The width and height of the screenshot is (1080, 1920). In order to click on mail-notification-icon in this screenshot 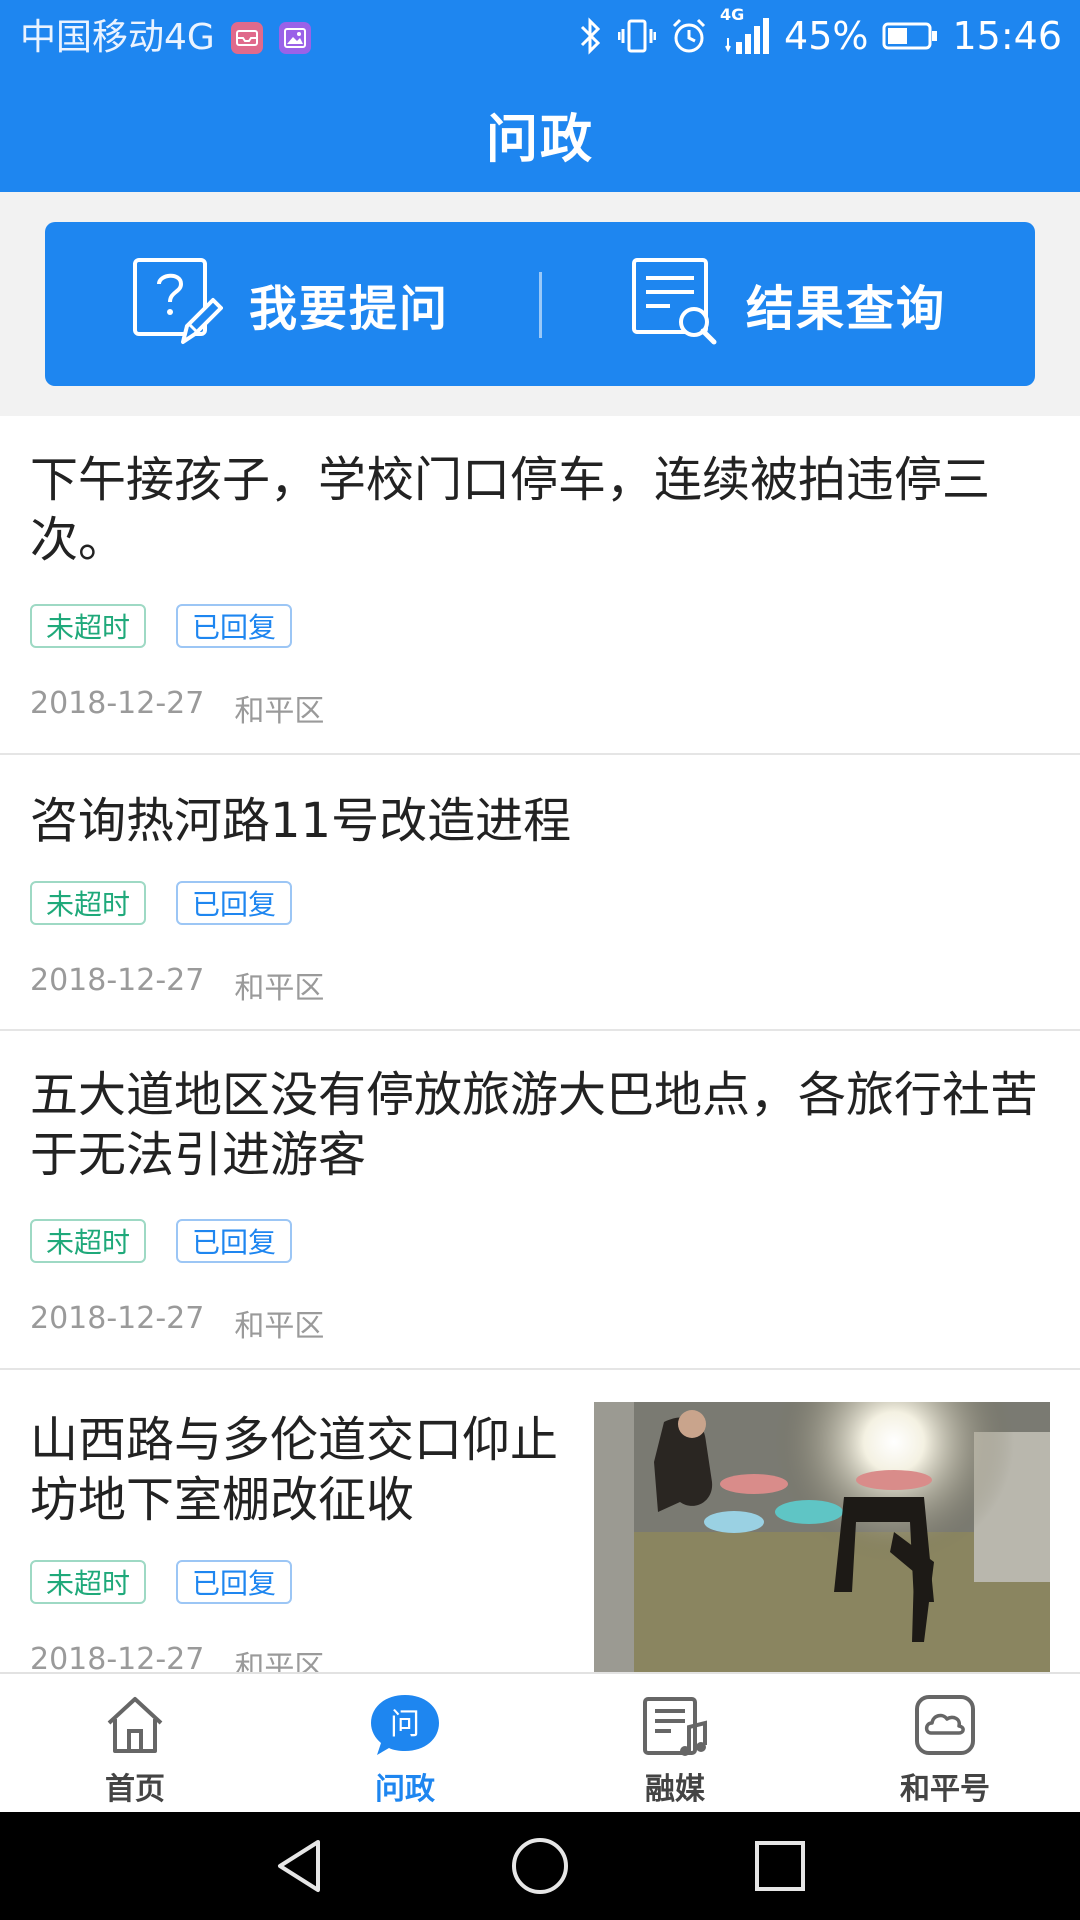, I will do `click(246, 38)`.